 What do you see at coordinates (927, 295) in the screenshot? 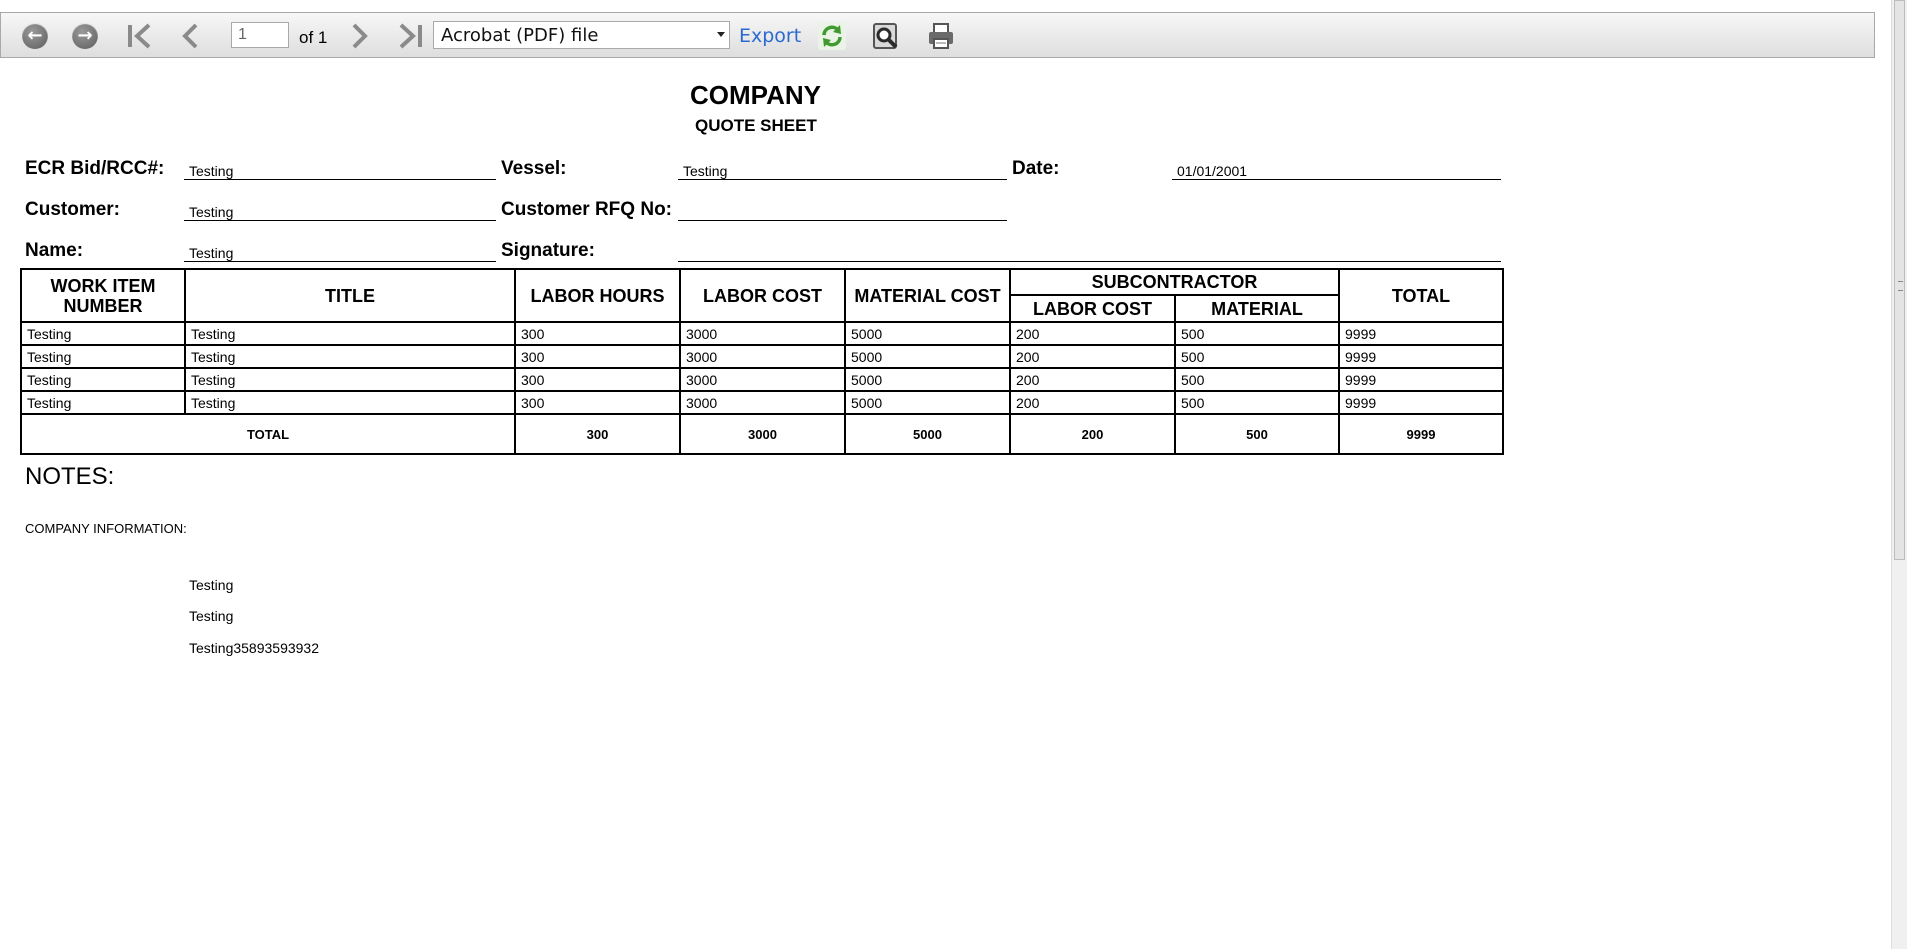
I see `header-material-cost: MATERIAL COST` at bounding box center [927, 295].